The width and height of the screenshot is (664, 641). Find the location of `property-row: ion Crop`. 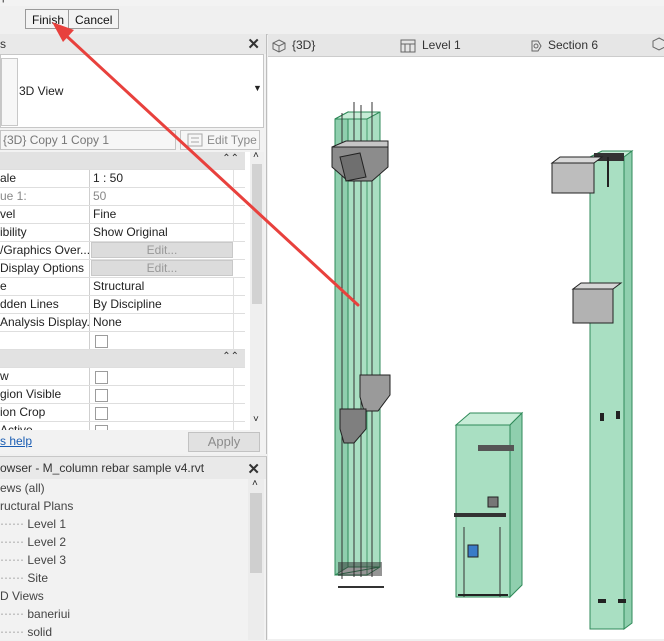

property-row: ion Crop is located at coordinates (122, 413).